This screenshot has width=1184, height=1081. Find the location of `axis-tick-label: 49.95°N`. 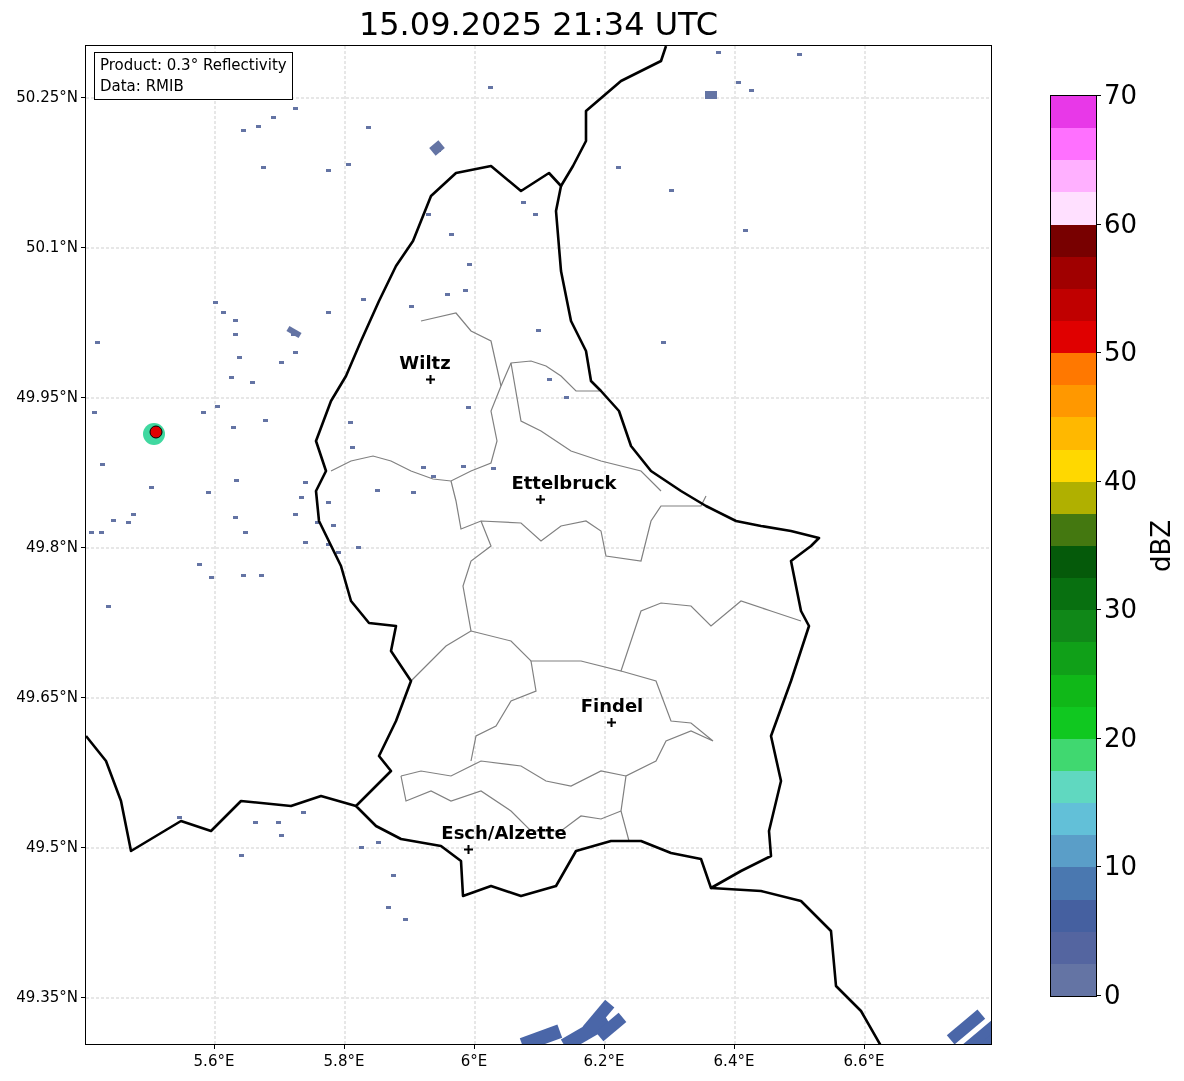

axis-tick-label: 49.95°N is located at coordinates (47, 397).